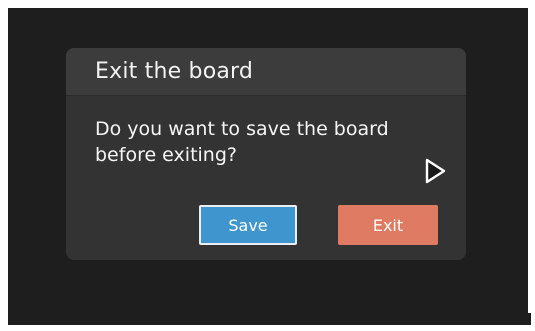 This screenshot has height=331, width=535. What do you see at coordinates (529, 319) in the screenshot?
I see `screen-edge` at bounding box center [529, 319].